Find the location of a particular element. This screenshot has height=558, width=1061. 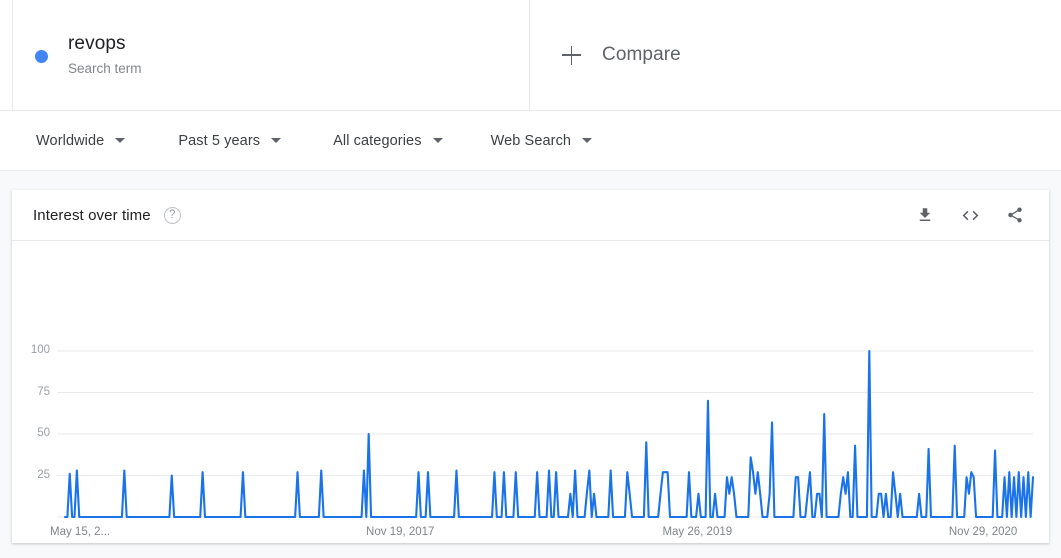

search-term-type: Search term is located at coordinates (105, 68).